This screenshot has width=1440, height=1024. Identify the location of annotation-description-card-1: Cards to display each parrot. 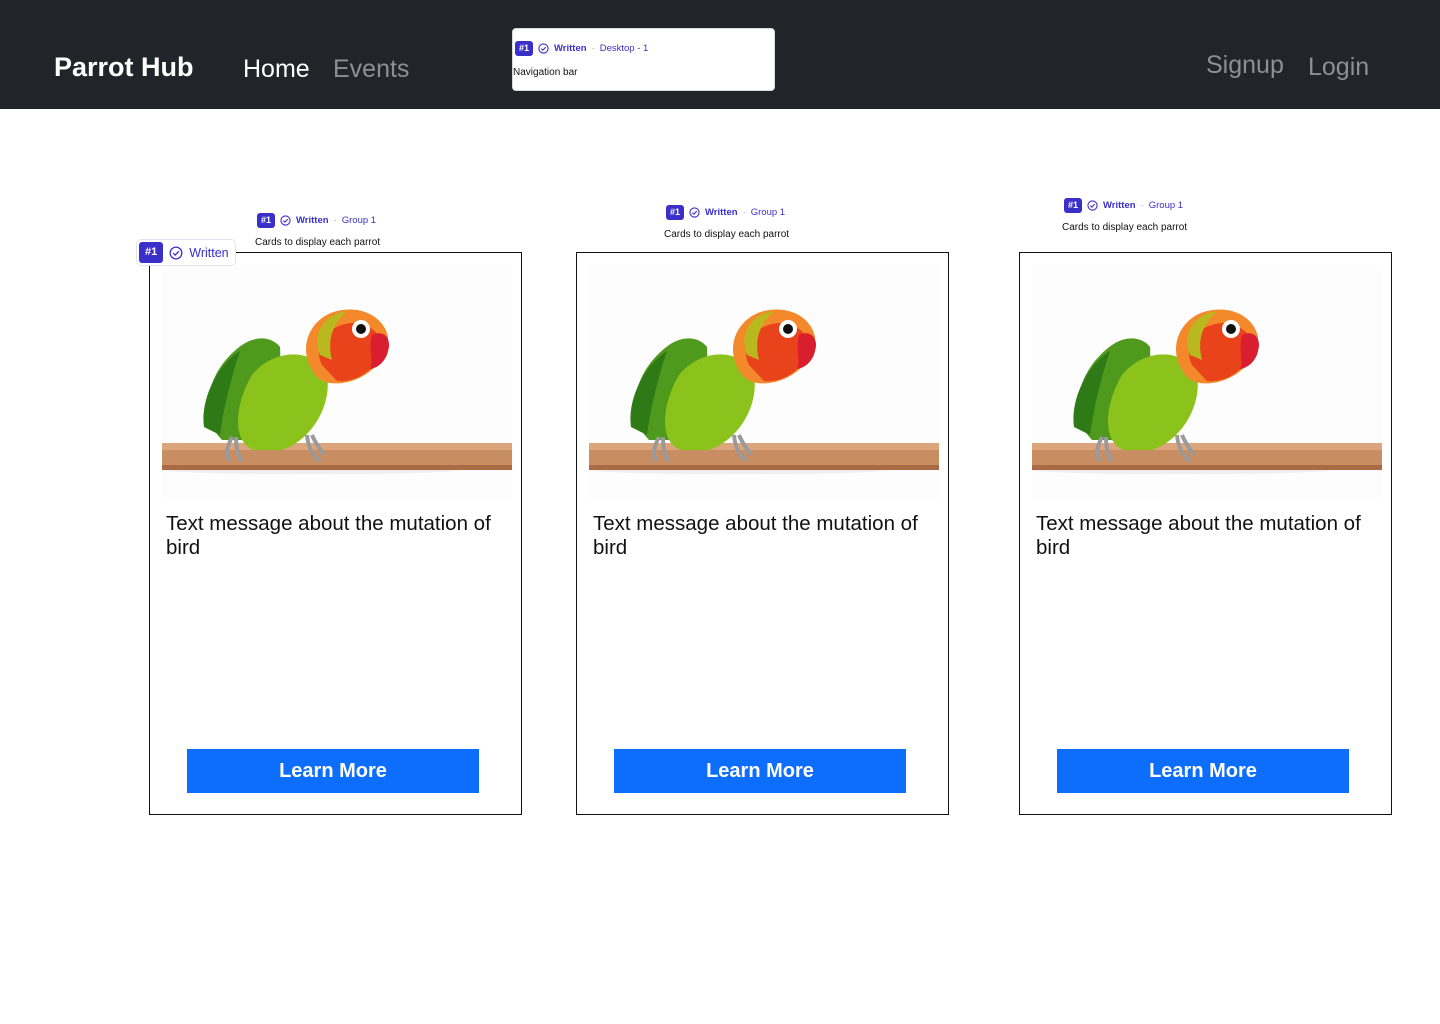
(318, 242).